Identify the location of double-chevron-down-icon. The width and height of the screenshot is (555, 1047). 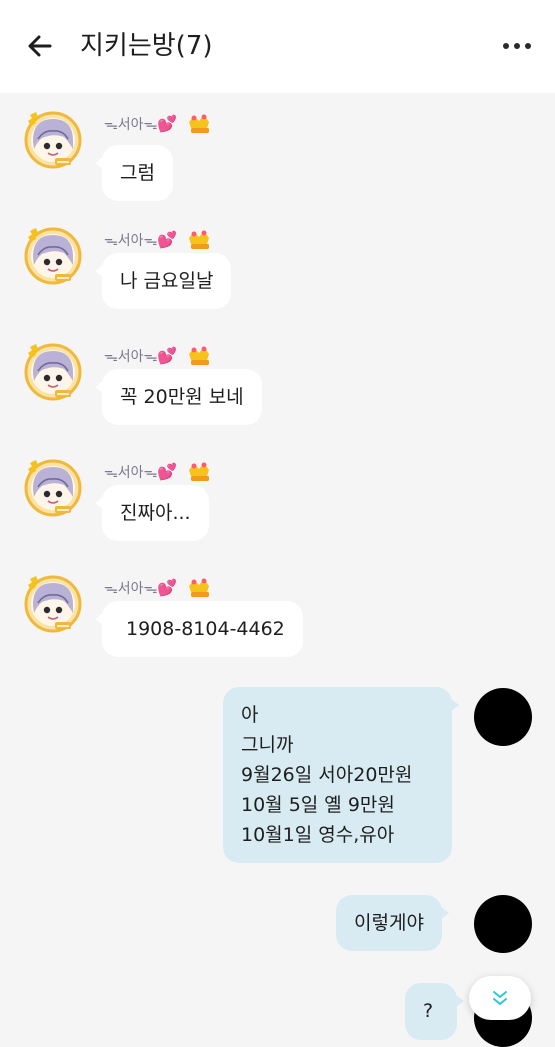
(500, 998).